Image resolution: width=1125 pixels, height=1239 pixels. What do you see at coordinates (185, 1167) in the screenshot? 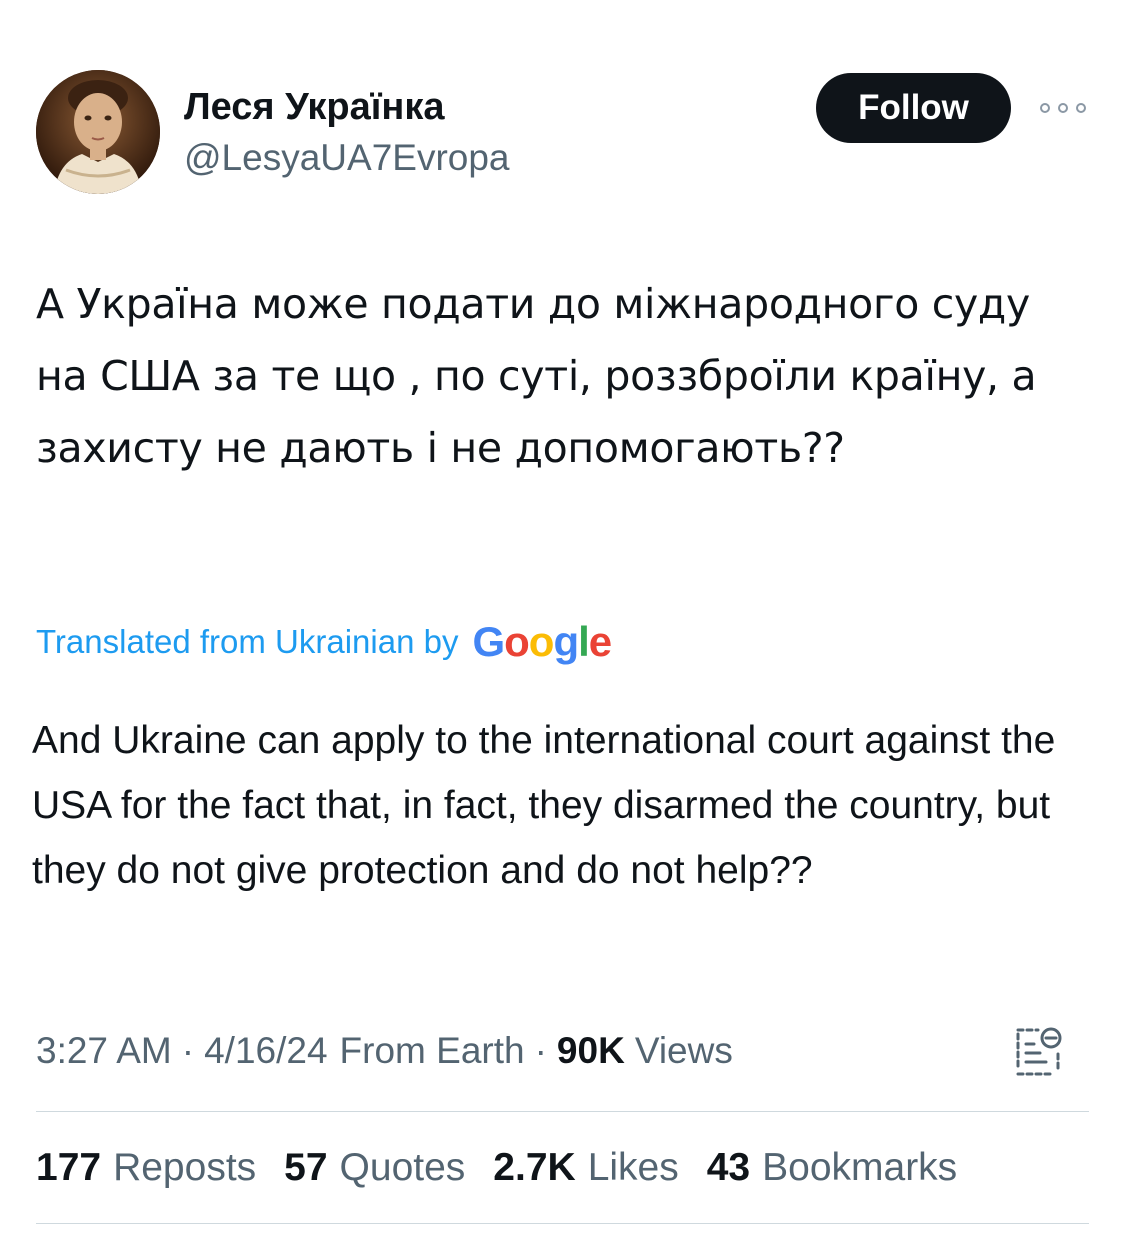
I see `stat-label: Reposts` at bounding box center [185, 1167].